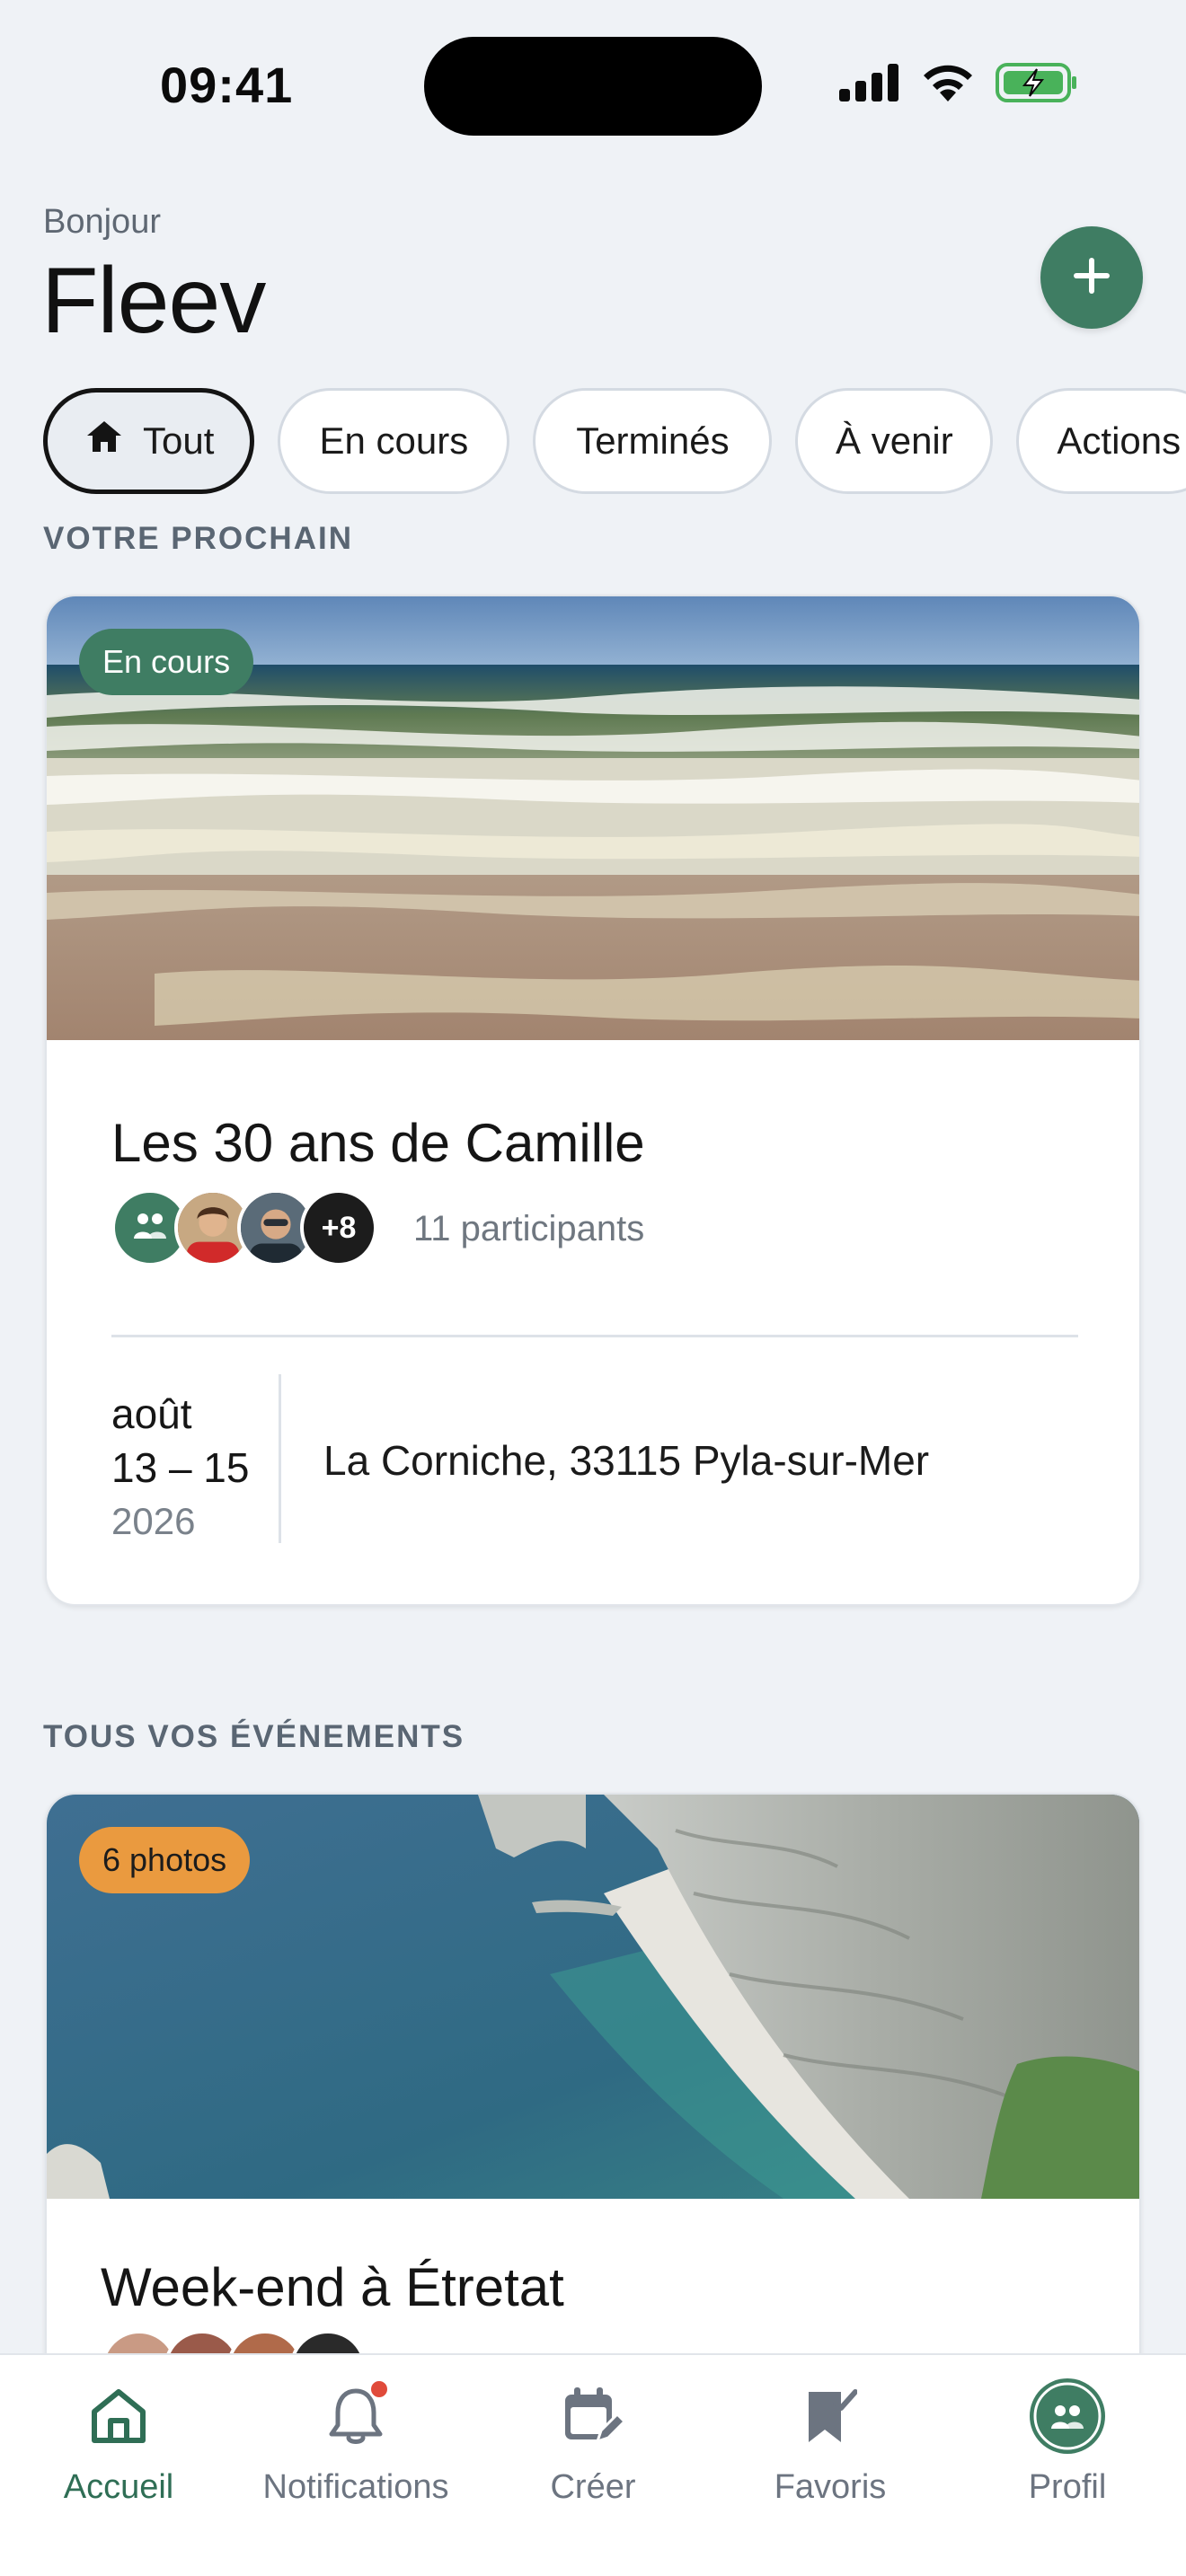 Image resolution: width=1186 pixels, height=2576 pixels. I want to click on filter-chip-label: À venir, so click(894, 440).